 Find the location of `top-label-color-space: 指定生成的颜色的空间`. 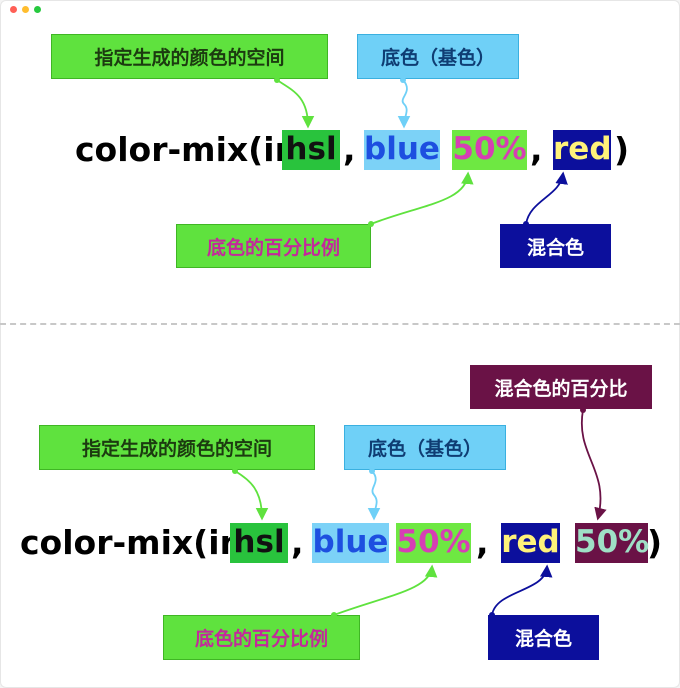

top-label-color-space: 指定生成的颜色的空间 is located at coordinates (189, 56).